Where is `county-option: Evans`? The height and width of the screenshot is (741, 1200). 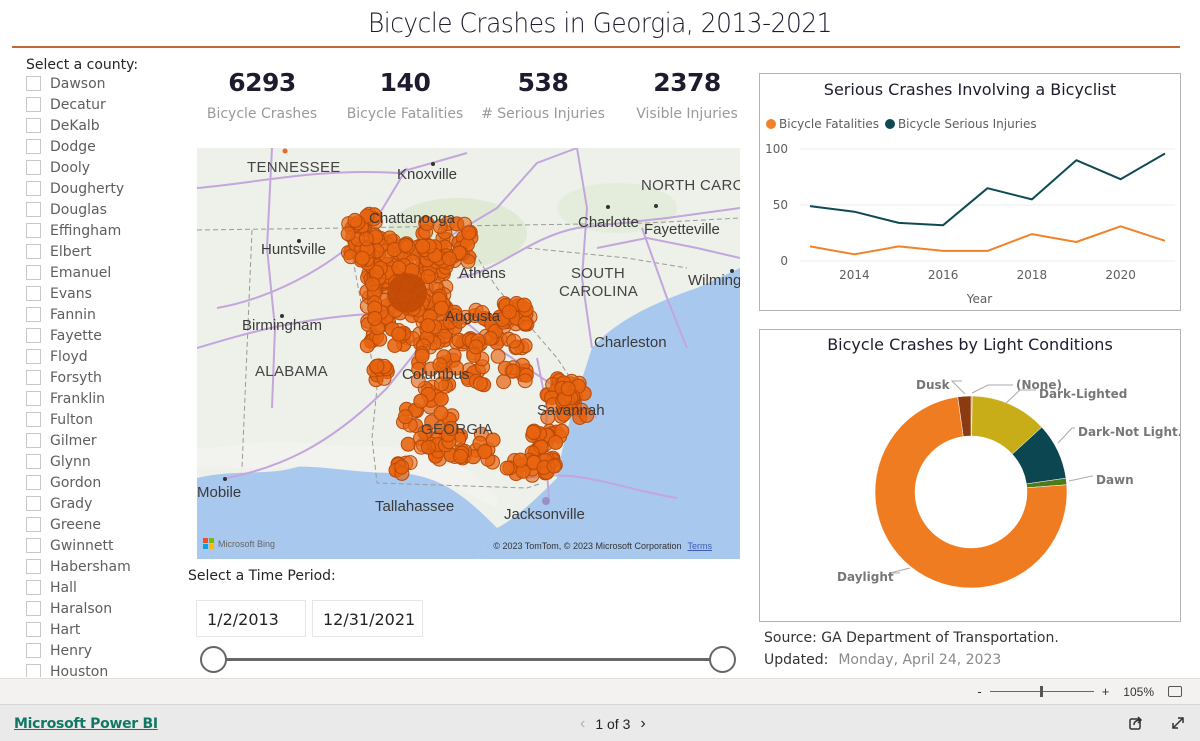 county-option: Evans is located at coordinates (101, 293).